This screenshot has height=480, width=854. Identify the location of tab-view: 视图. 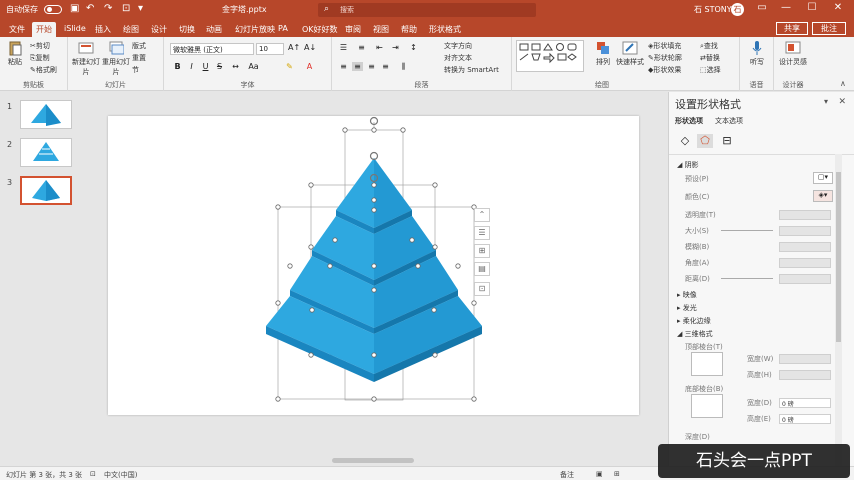
(381, 29).